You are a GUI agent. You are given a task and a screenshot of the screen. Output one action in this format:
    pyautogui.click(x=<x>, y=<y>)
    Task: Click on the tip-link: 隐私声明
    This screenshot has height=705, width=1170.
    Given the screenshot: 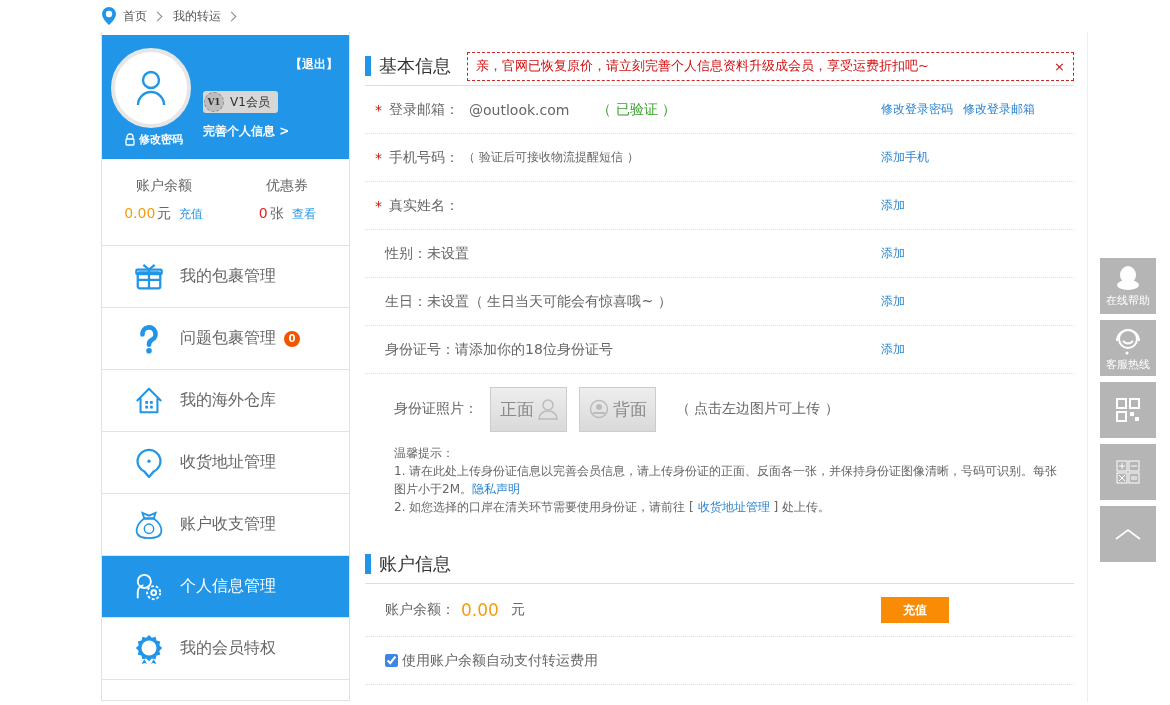 What is the action you would take?
    pyautogui.click(x=496, y=489)
    